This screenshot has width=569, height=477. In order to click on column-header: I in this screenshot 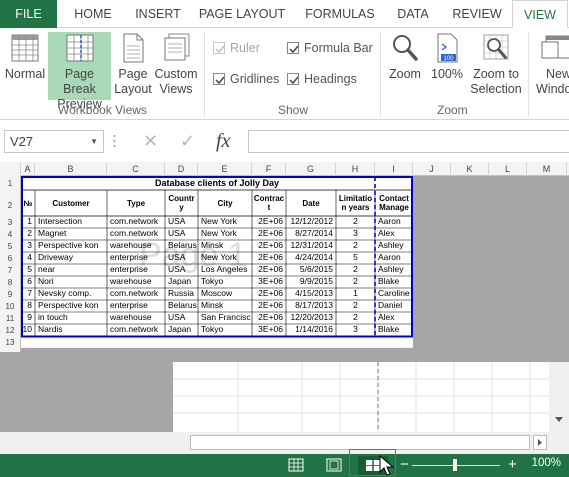, I will do `click(394, 169)`.